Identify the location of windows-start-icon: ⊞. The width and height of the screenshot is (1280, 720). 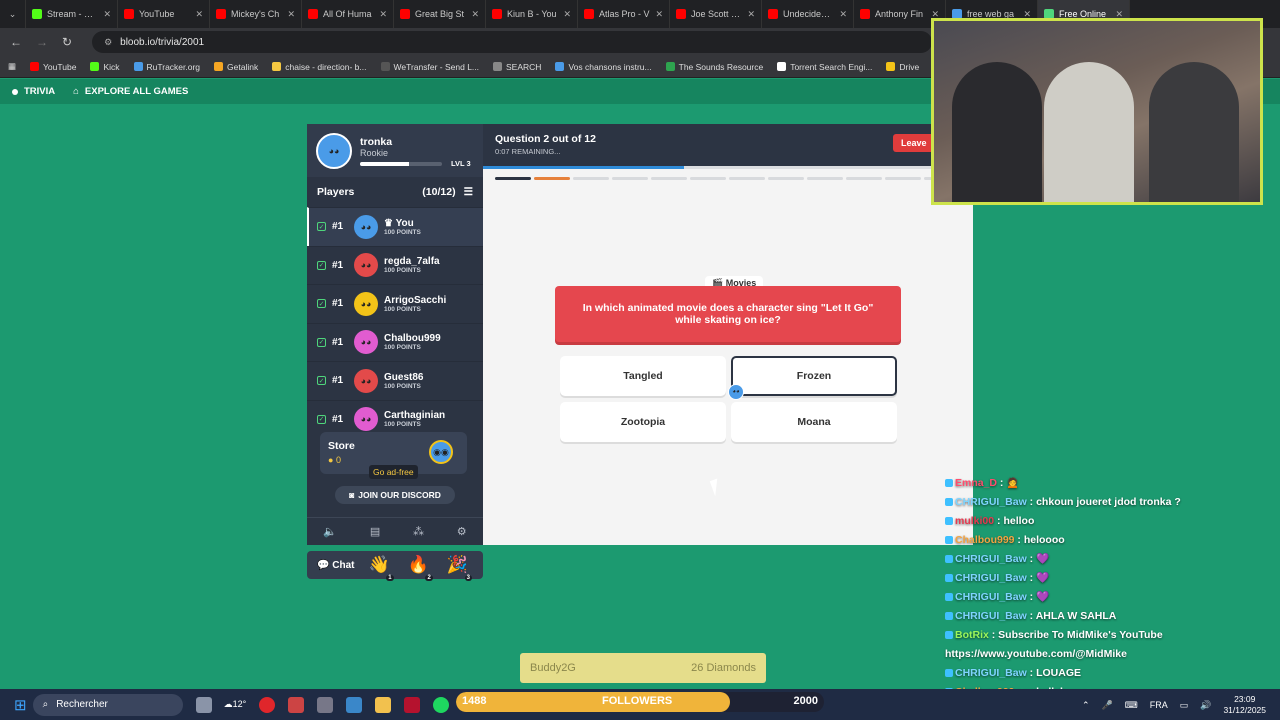
(20, 705).